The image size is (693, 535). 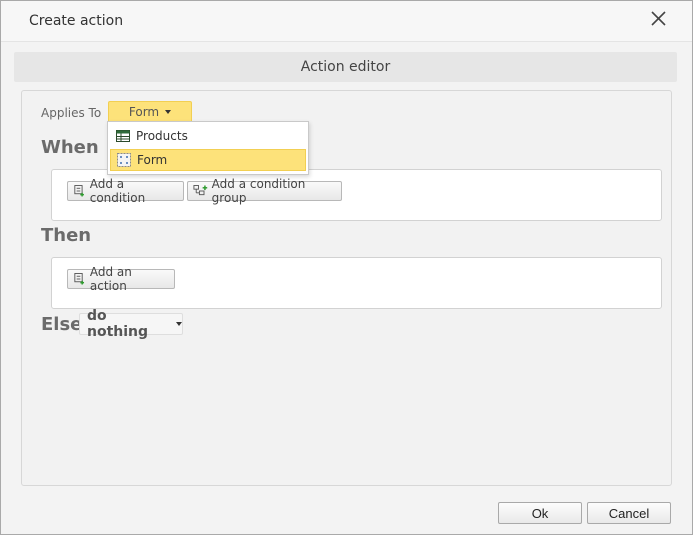 What do you see at coordinates (79, 191) in the screenshot?
I see `add-condition-icon` at bounding box center [79, 191].